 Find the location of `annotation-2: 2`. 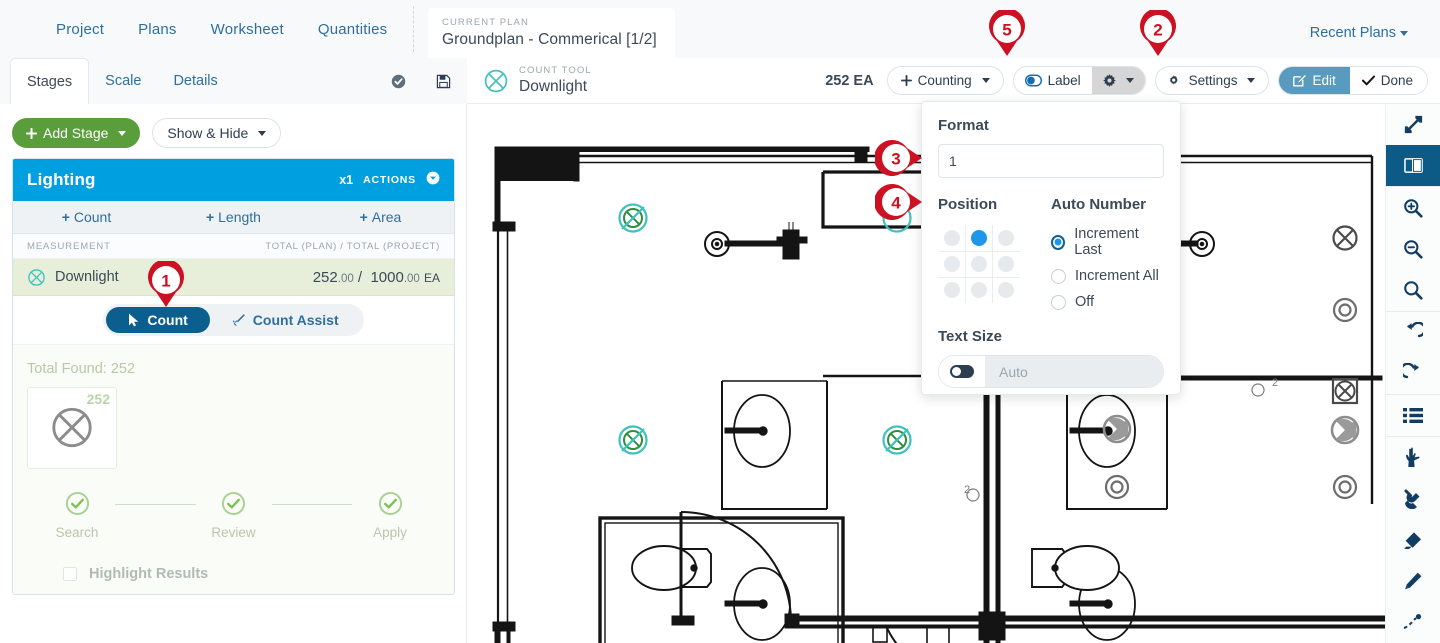

annotation-2: 2 is located at coordinates (1275, 383).